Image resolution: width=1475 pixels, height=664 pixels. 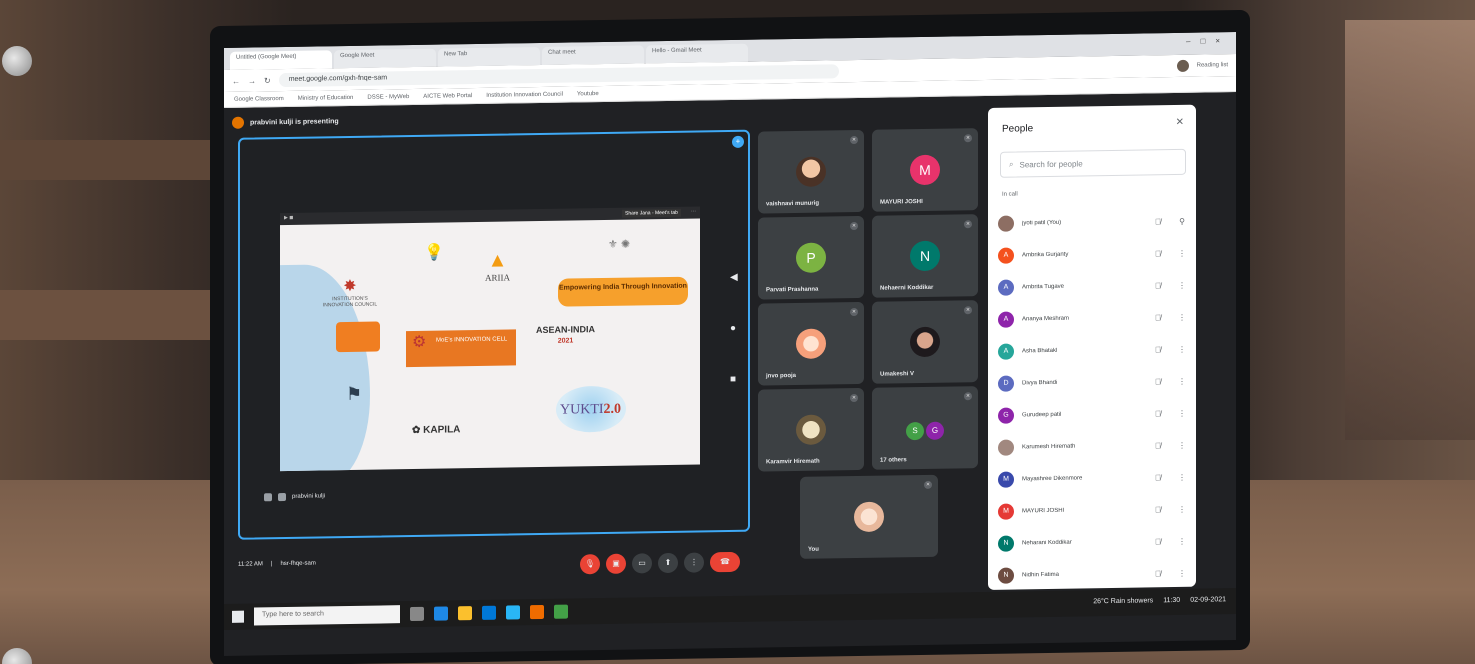 What do you see at coordinates (925, 256) in the screenshot?
I see `participant-tile: ✕ N Nehaerni Koddikar` at bounding box center [925, 256].